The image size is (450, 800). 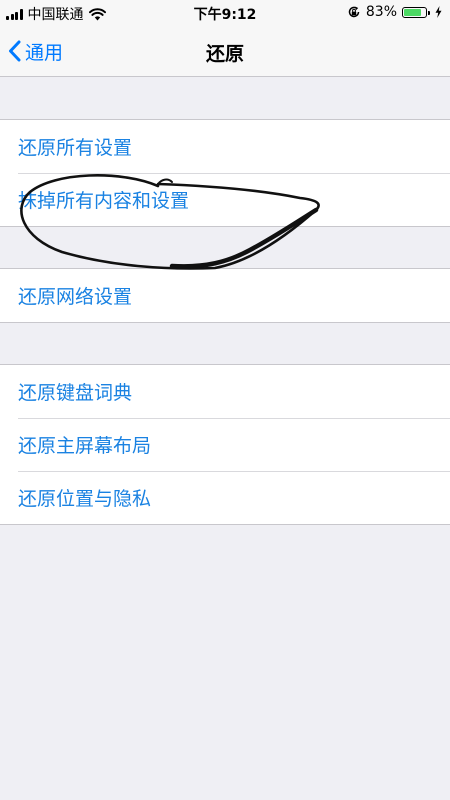 I want to click on reset-network-settings-cell: 还原网络设置, so click(x=225, y=295).